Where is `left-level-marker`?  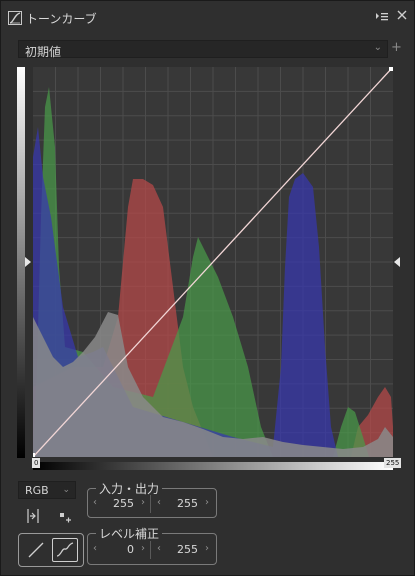 left-level-marker is located at coordinates (28, 262).